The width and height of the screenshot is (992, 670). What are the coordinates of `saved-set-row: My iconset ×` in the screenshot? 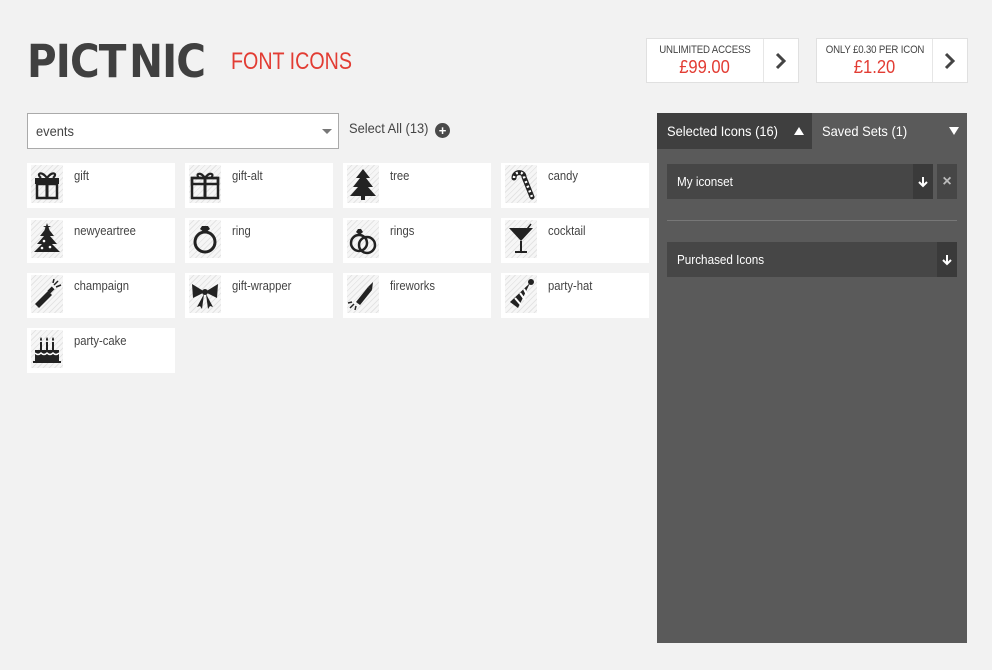 It's located at (812, 181).